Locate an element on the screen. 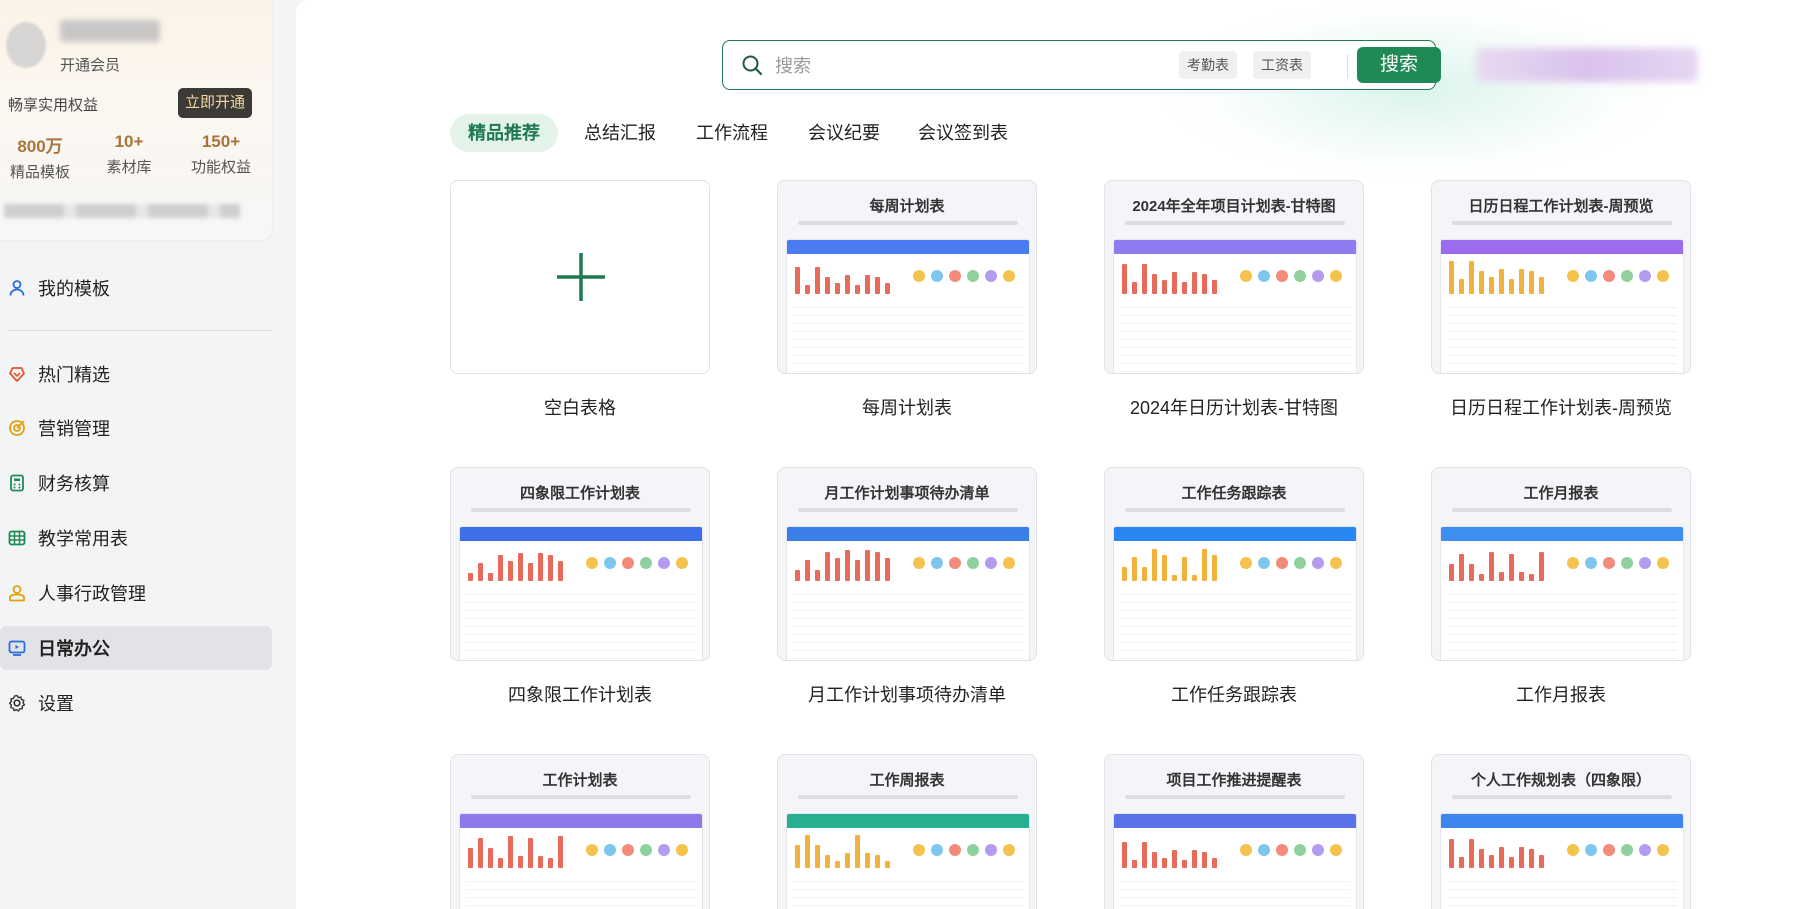 The height and width of the screenshot is (909, 1817). avatar is located at coordinates (26, 45).